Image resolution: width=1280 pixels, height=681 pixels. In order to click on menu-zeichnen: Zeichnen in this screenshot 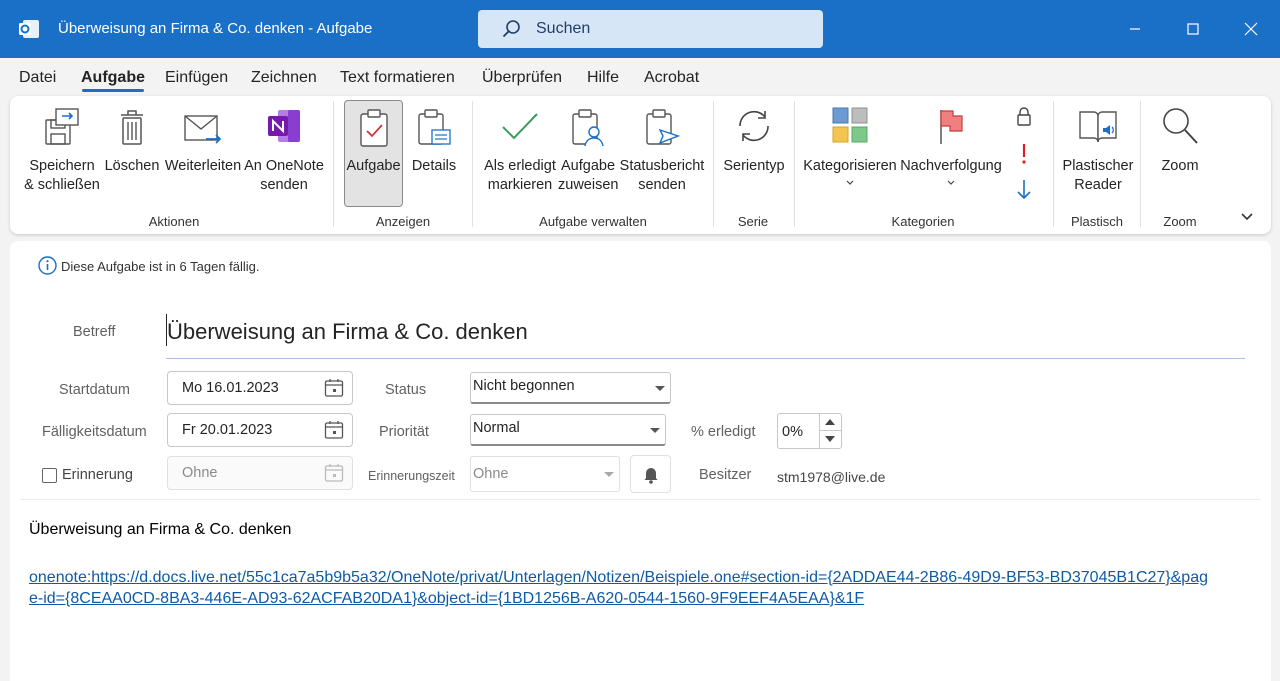, I will do `click(284, 78)`.